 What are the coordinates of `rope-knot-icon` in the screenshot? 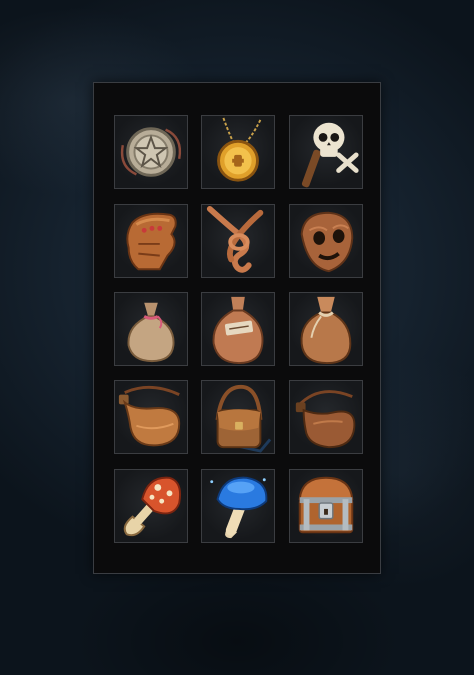 It's located at (235, 239).